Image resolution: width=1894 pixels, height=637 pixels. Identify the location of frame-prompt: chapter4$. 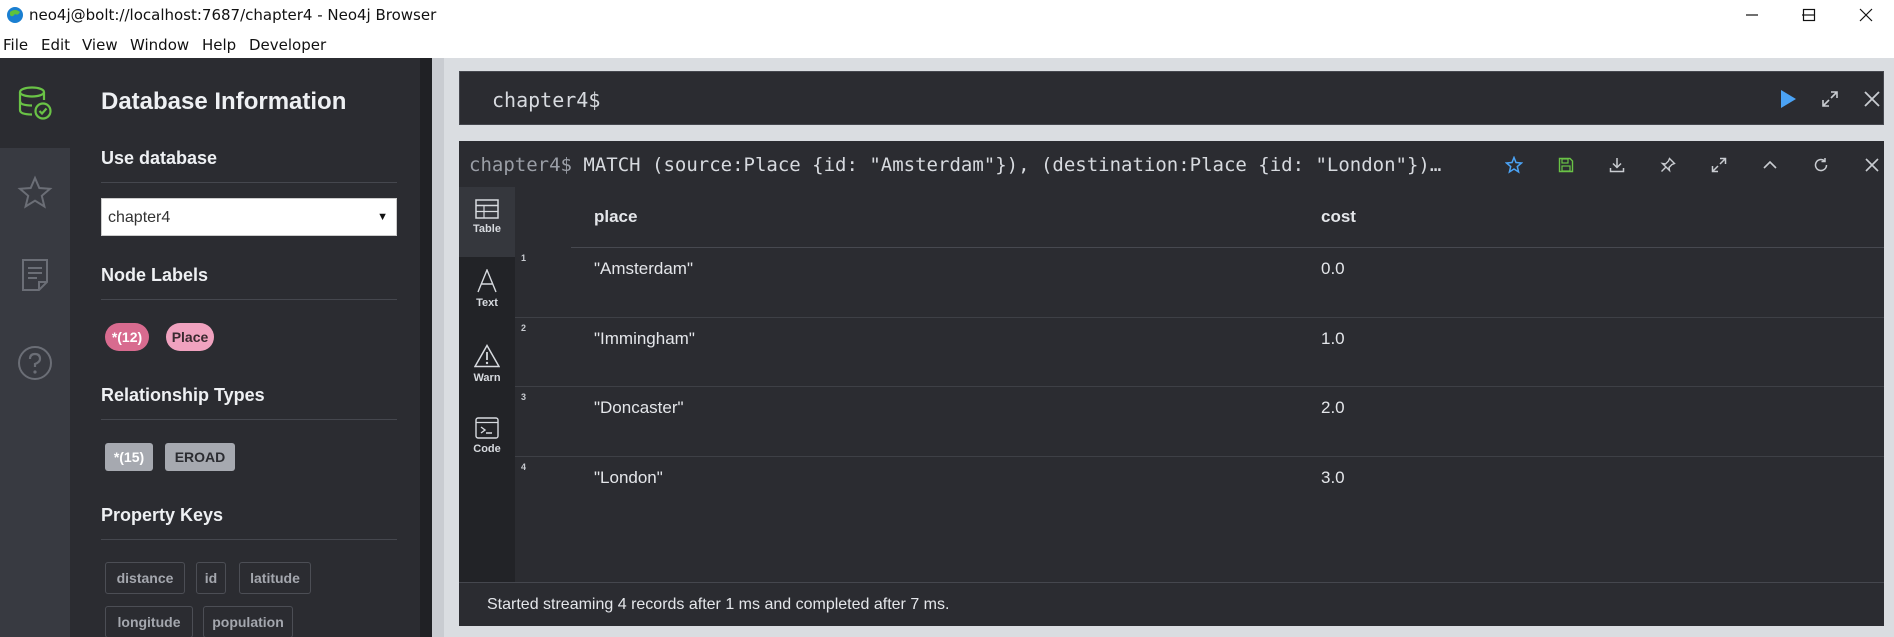
(520, 165).